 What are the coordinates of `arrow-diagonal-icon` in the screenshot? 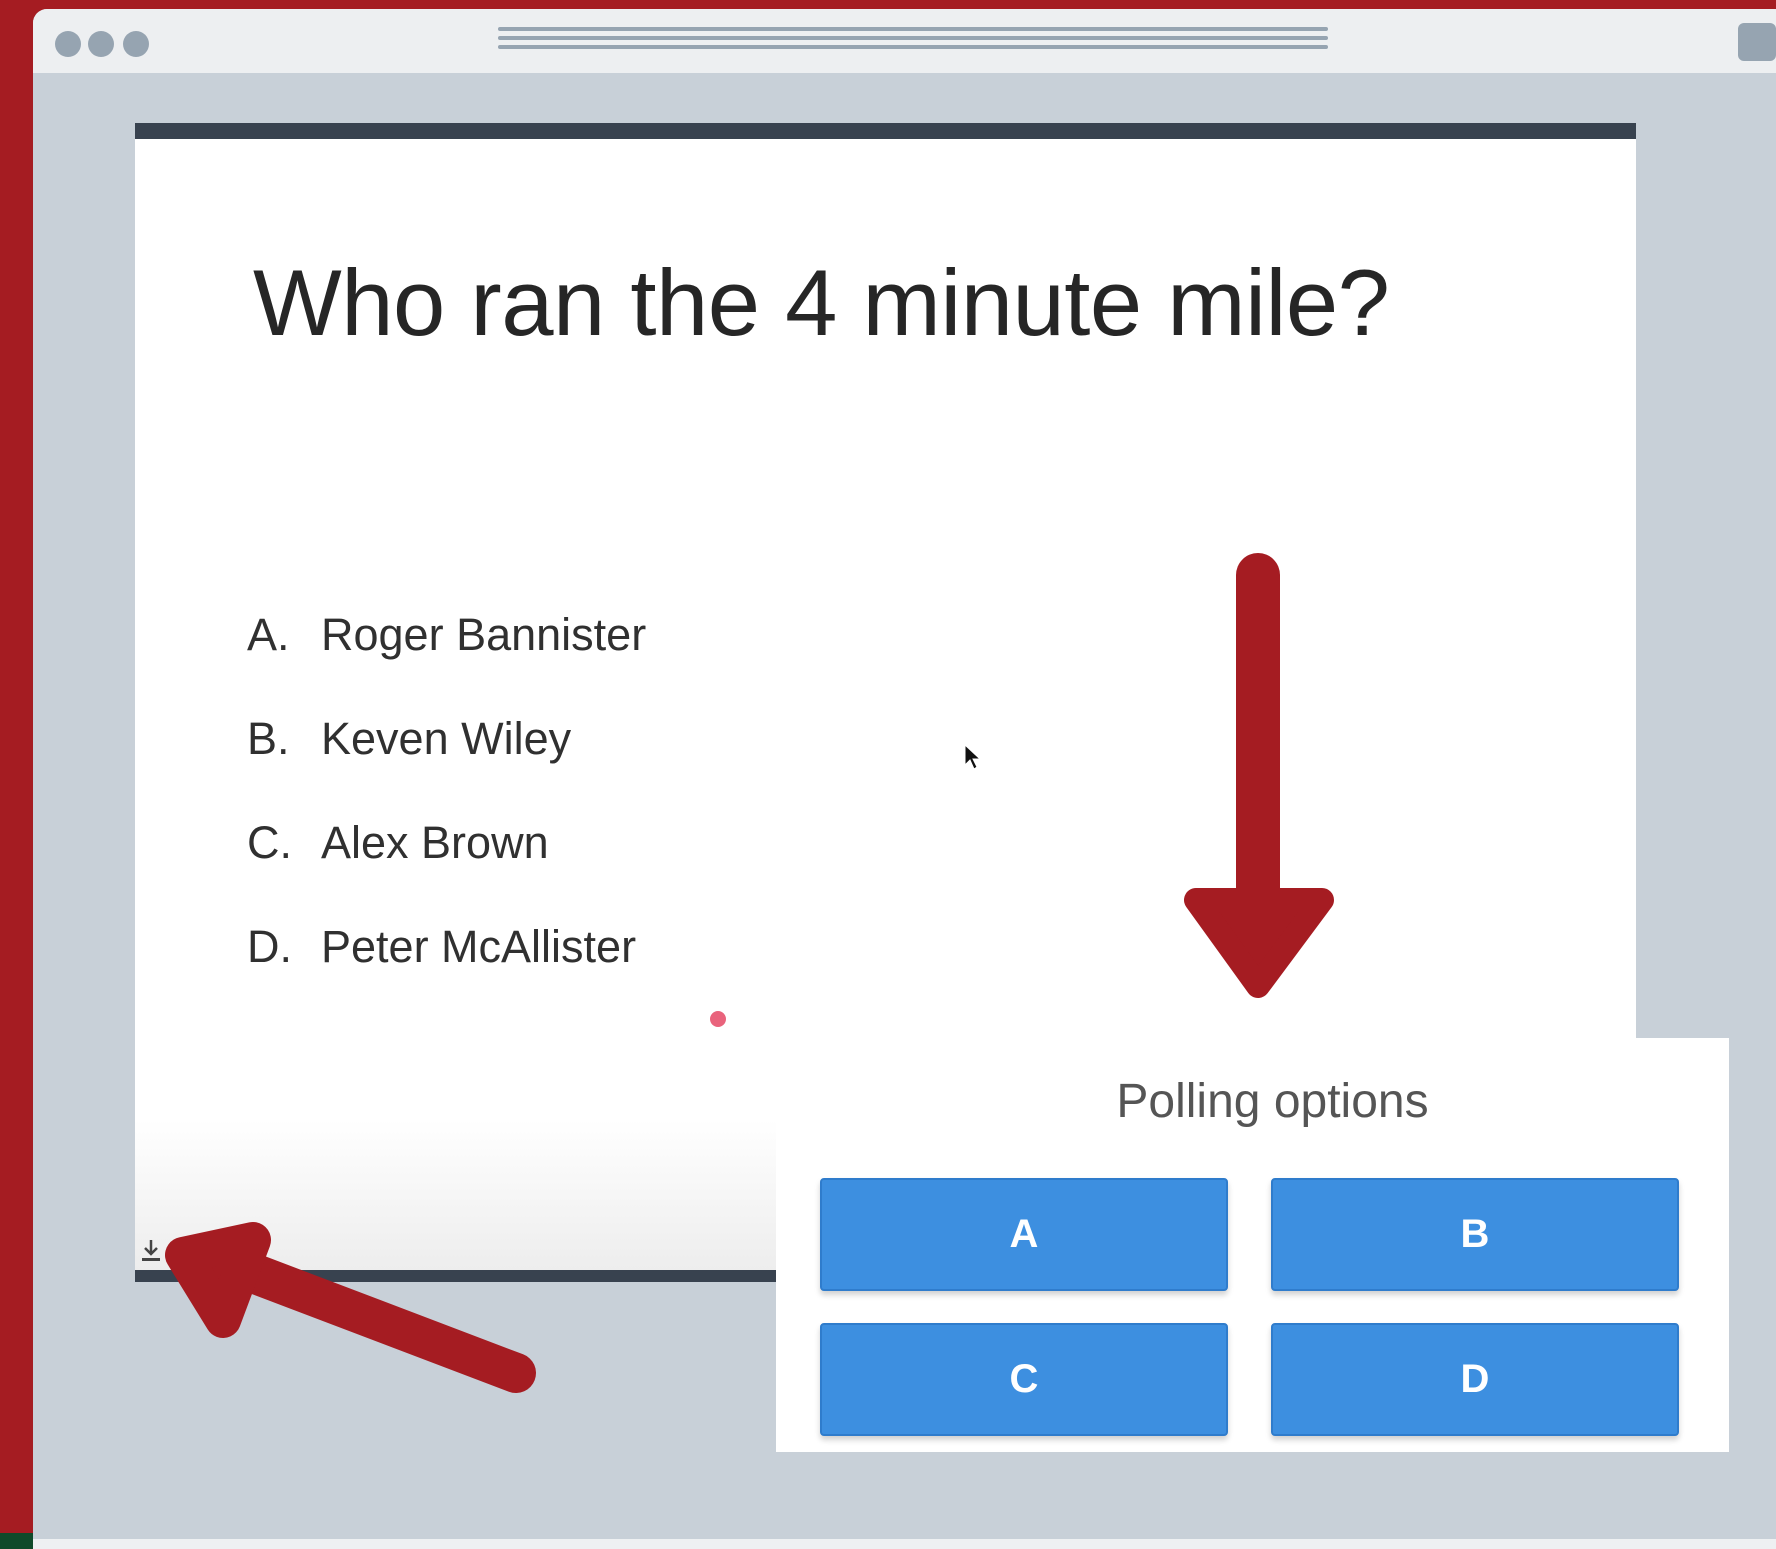 It's located at (350, 1307).